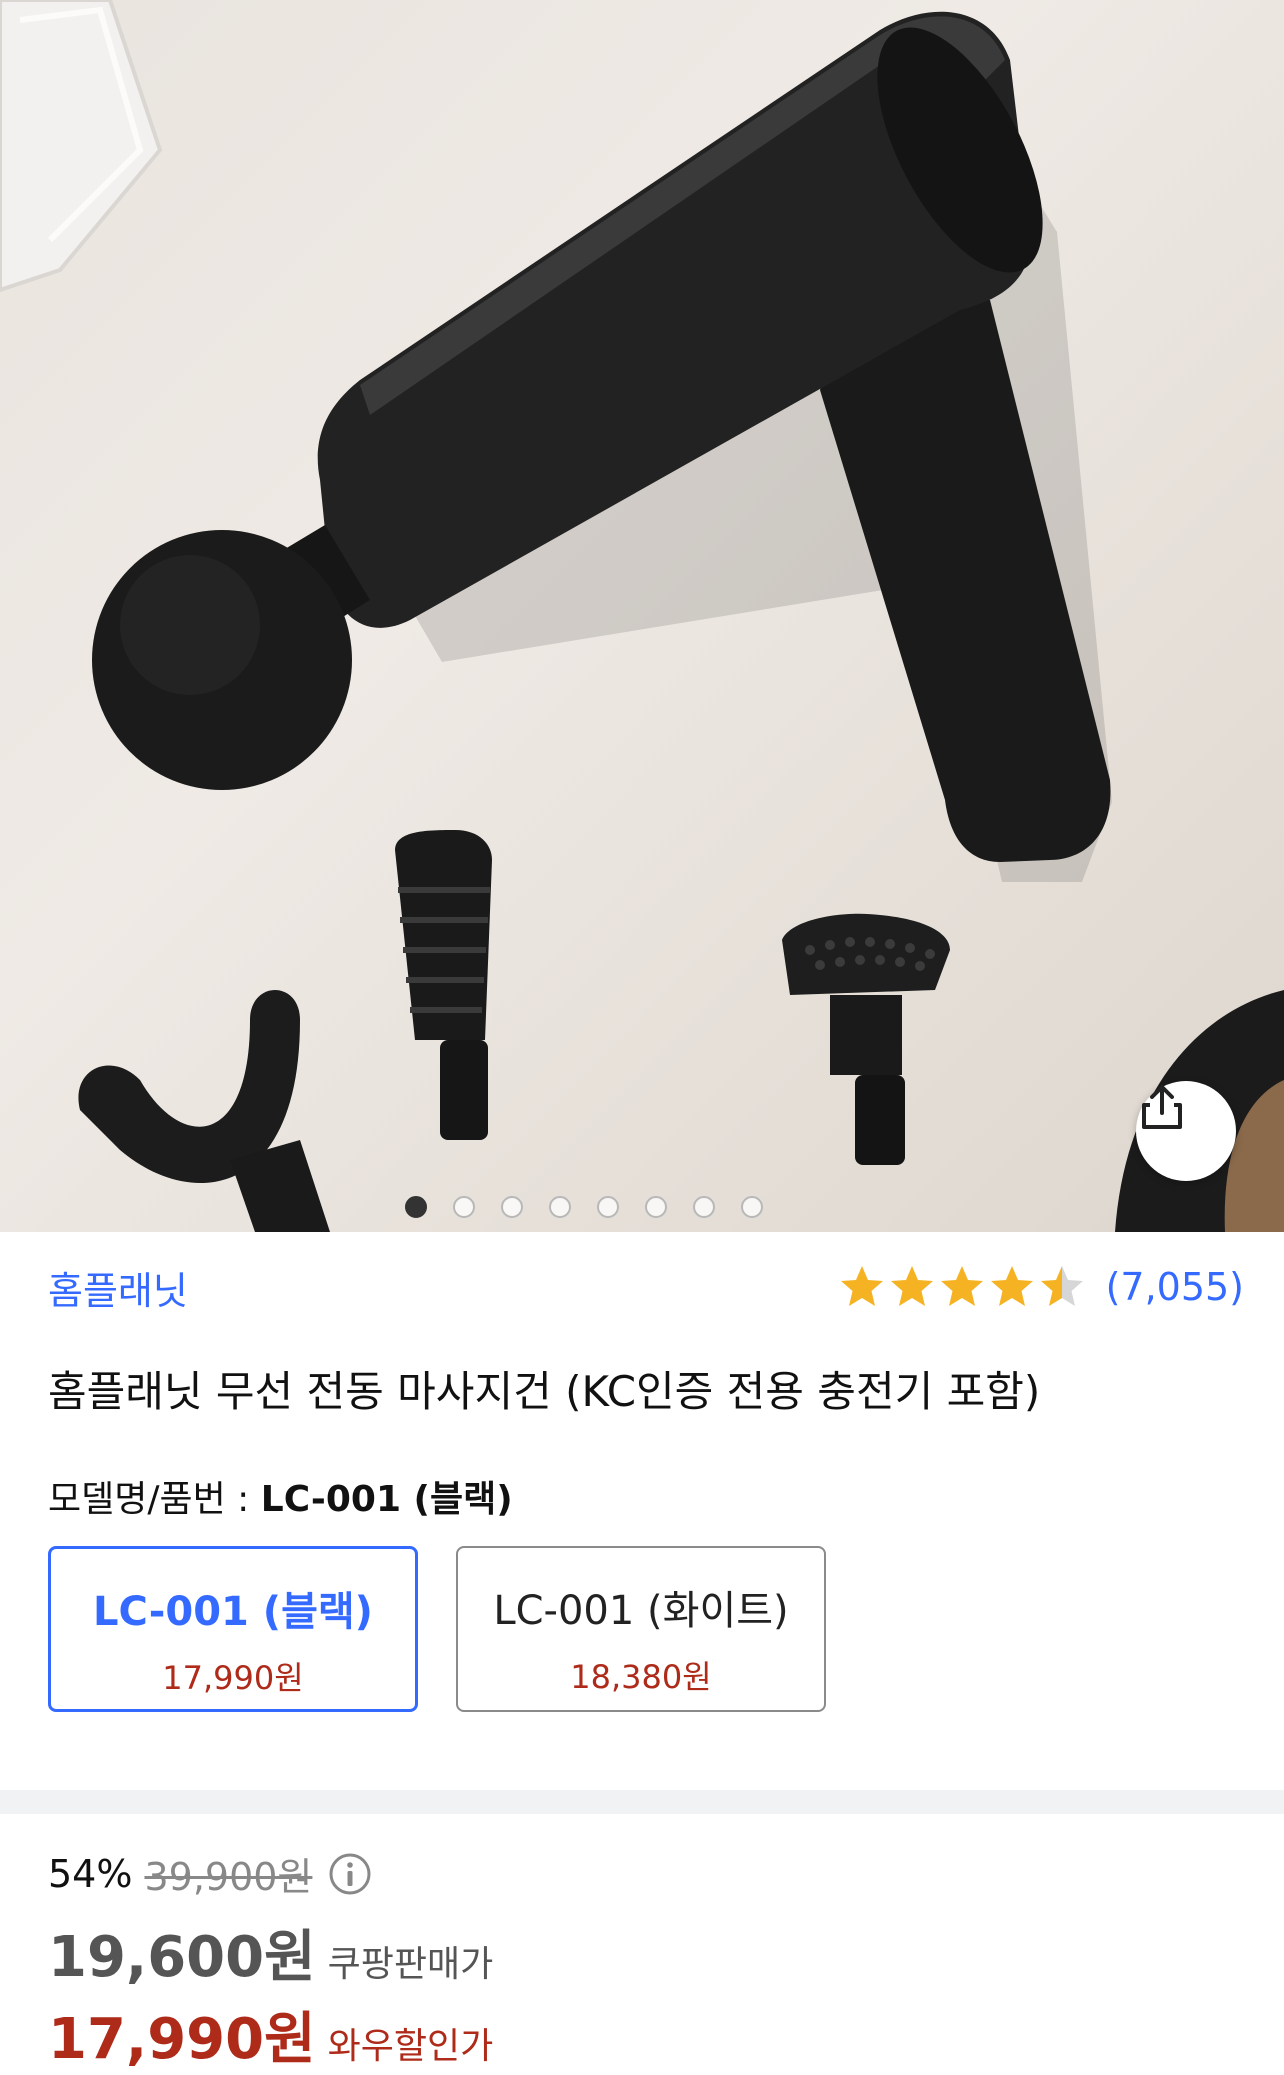  Describe the element at coordinates (642, 1802) in the screenshot. I see `section-divider` at that location.